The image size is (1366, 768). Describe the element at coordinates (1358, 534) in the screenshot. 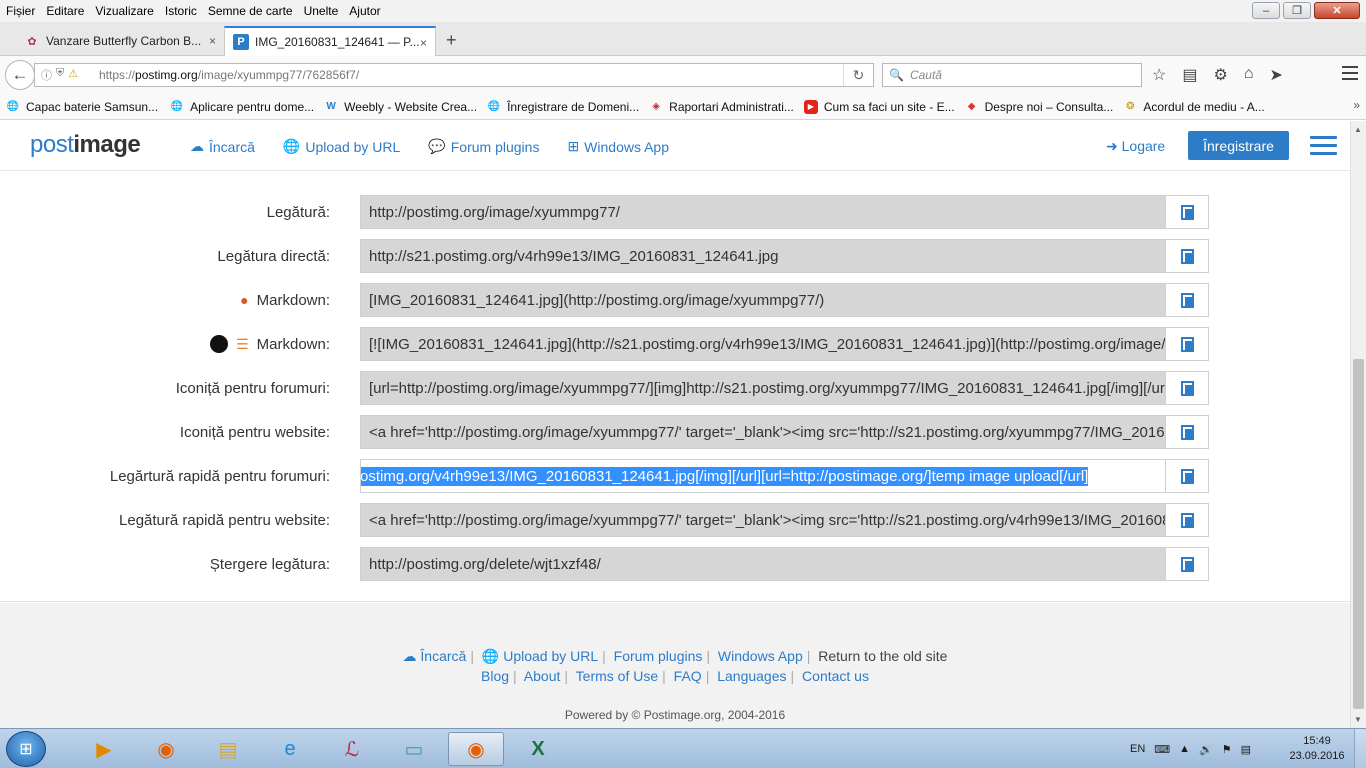

I see `scrollbar-thumb` at that location.